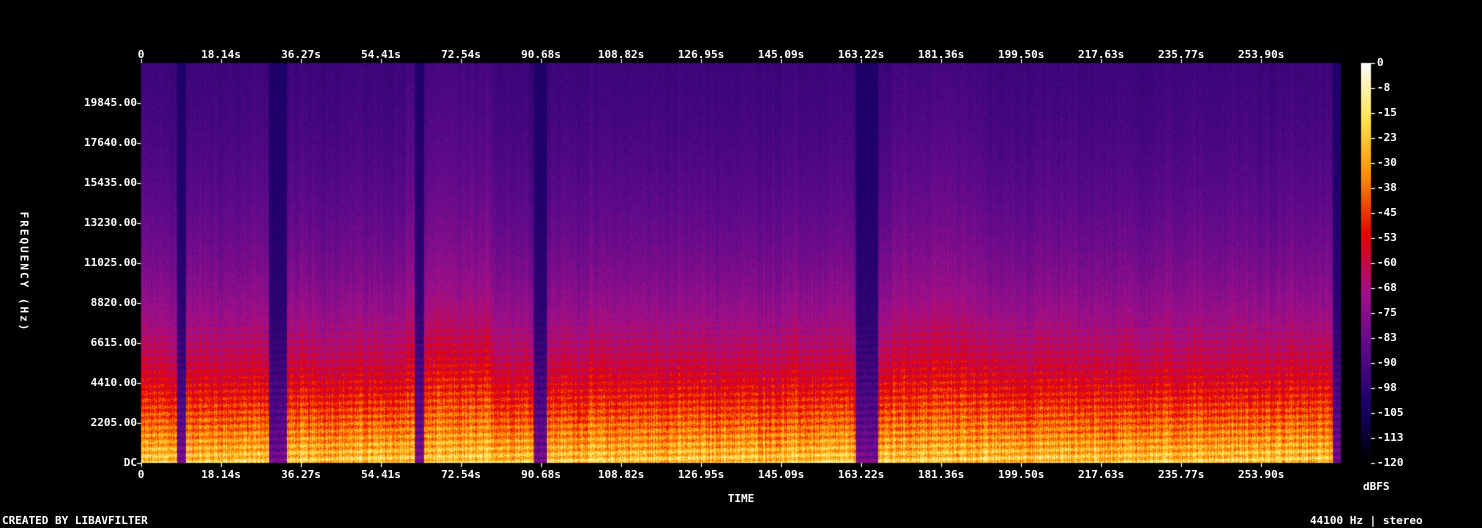 The width and height of the screenshot is (1482, 528). I want to click on x-tick-label-bottom: 253.90s, so click(1261, 474).